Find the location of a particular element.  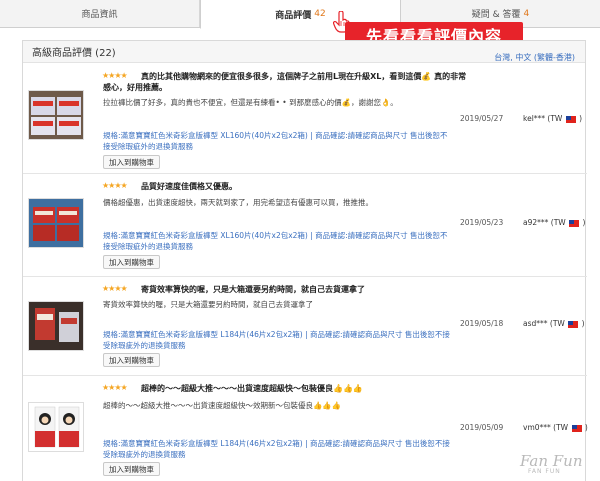

tab-product-info: 商品資訊 is located at coordinates (100, 13).